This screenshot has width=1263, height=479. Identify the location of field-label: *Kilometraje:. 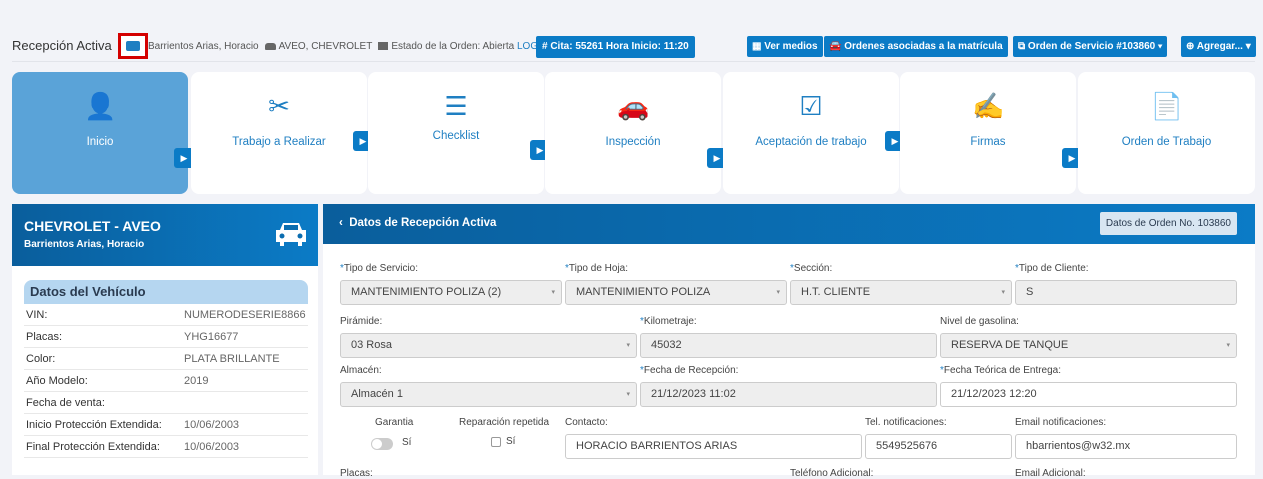
(668, 321).